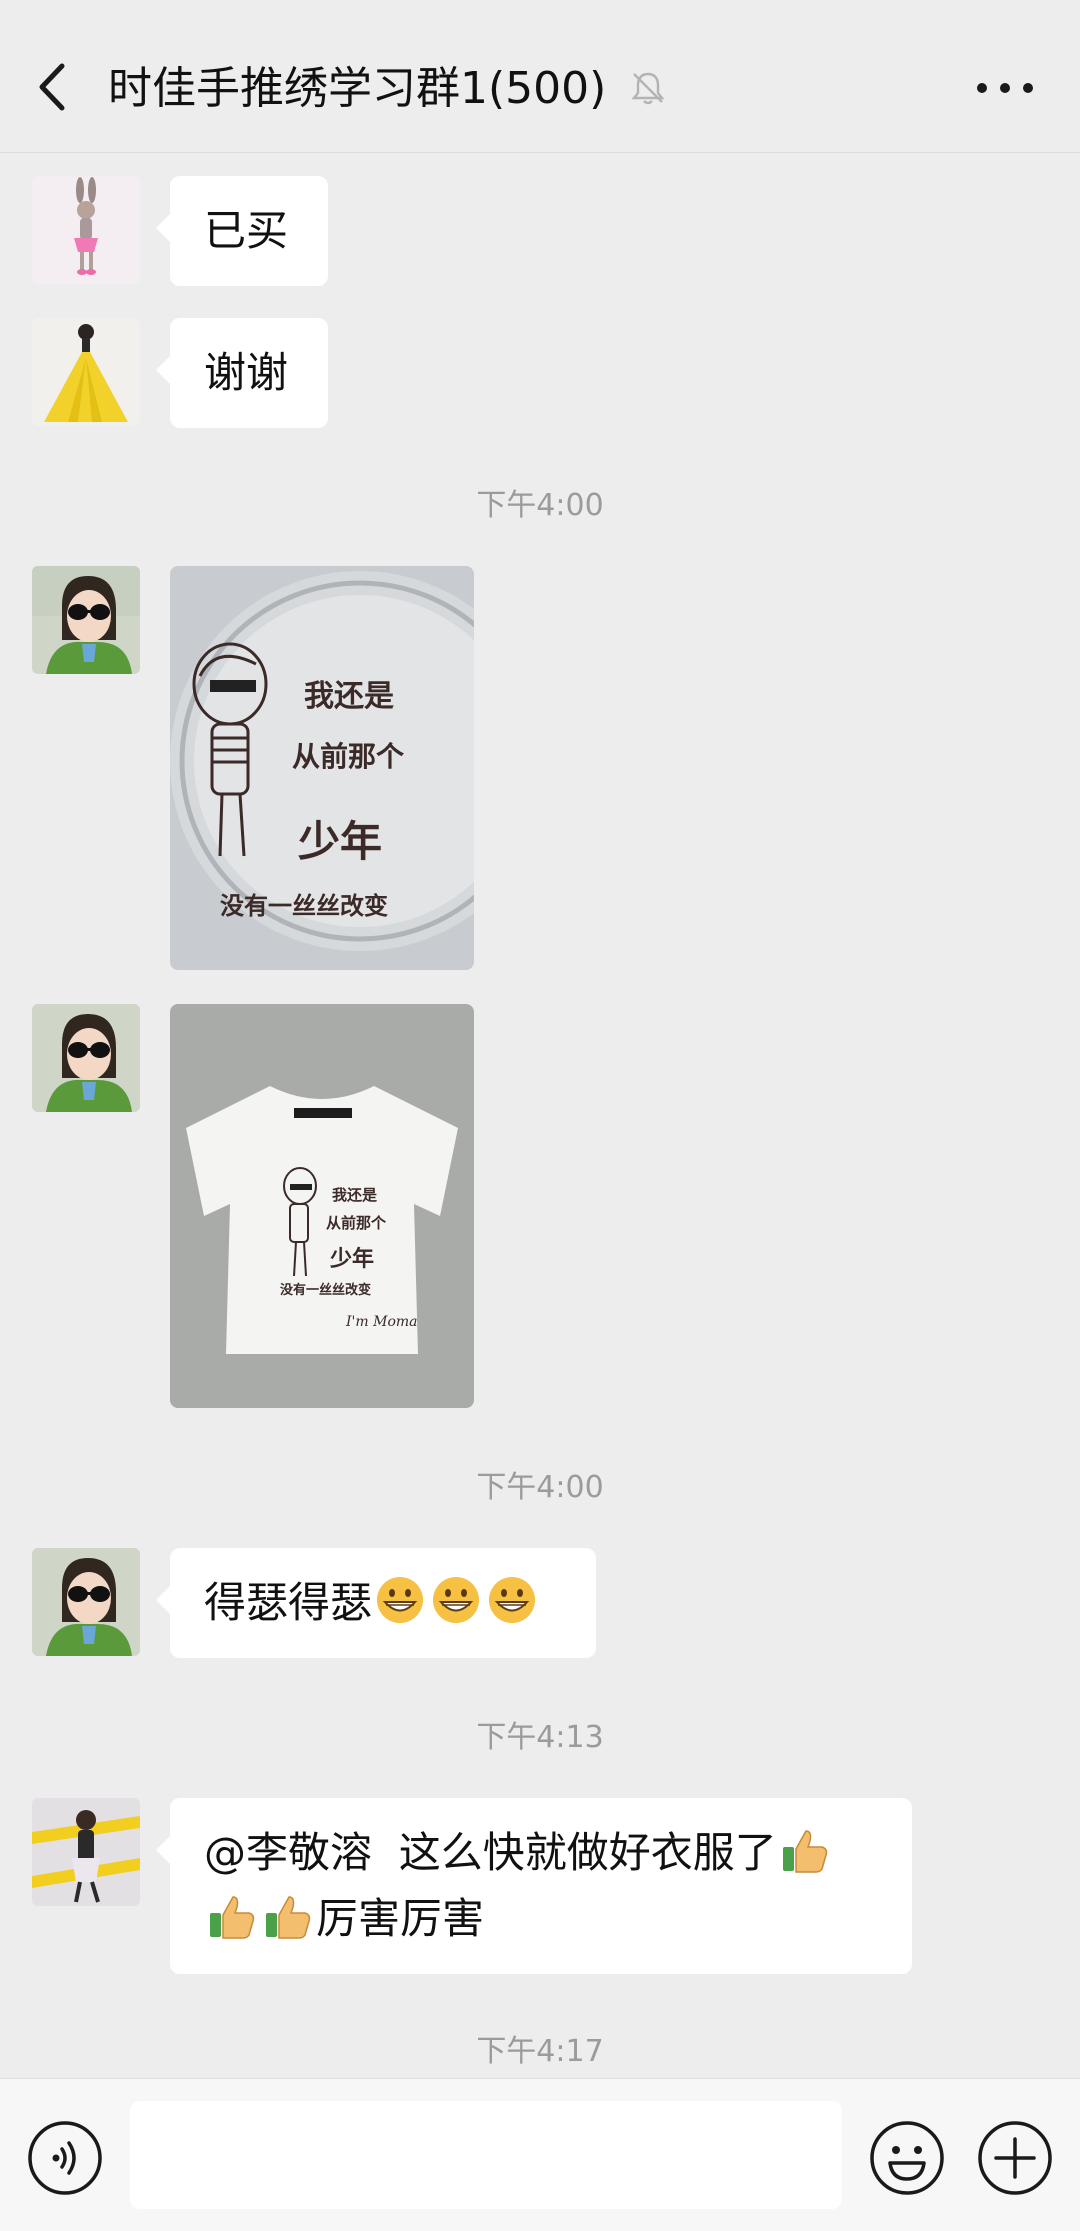 The height and width of the screenshot is (2231, 1080). What do you see at coordinates (486, 2155) in the screenshot?
I see `message-input` at bounding box center [486, 2155].